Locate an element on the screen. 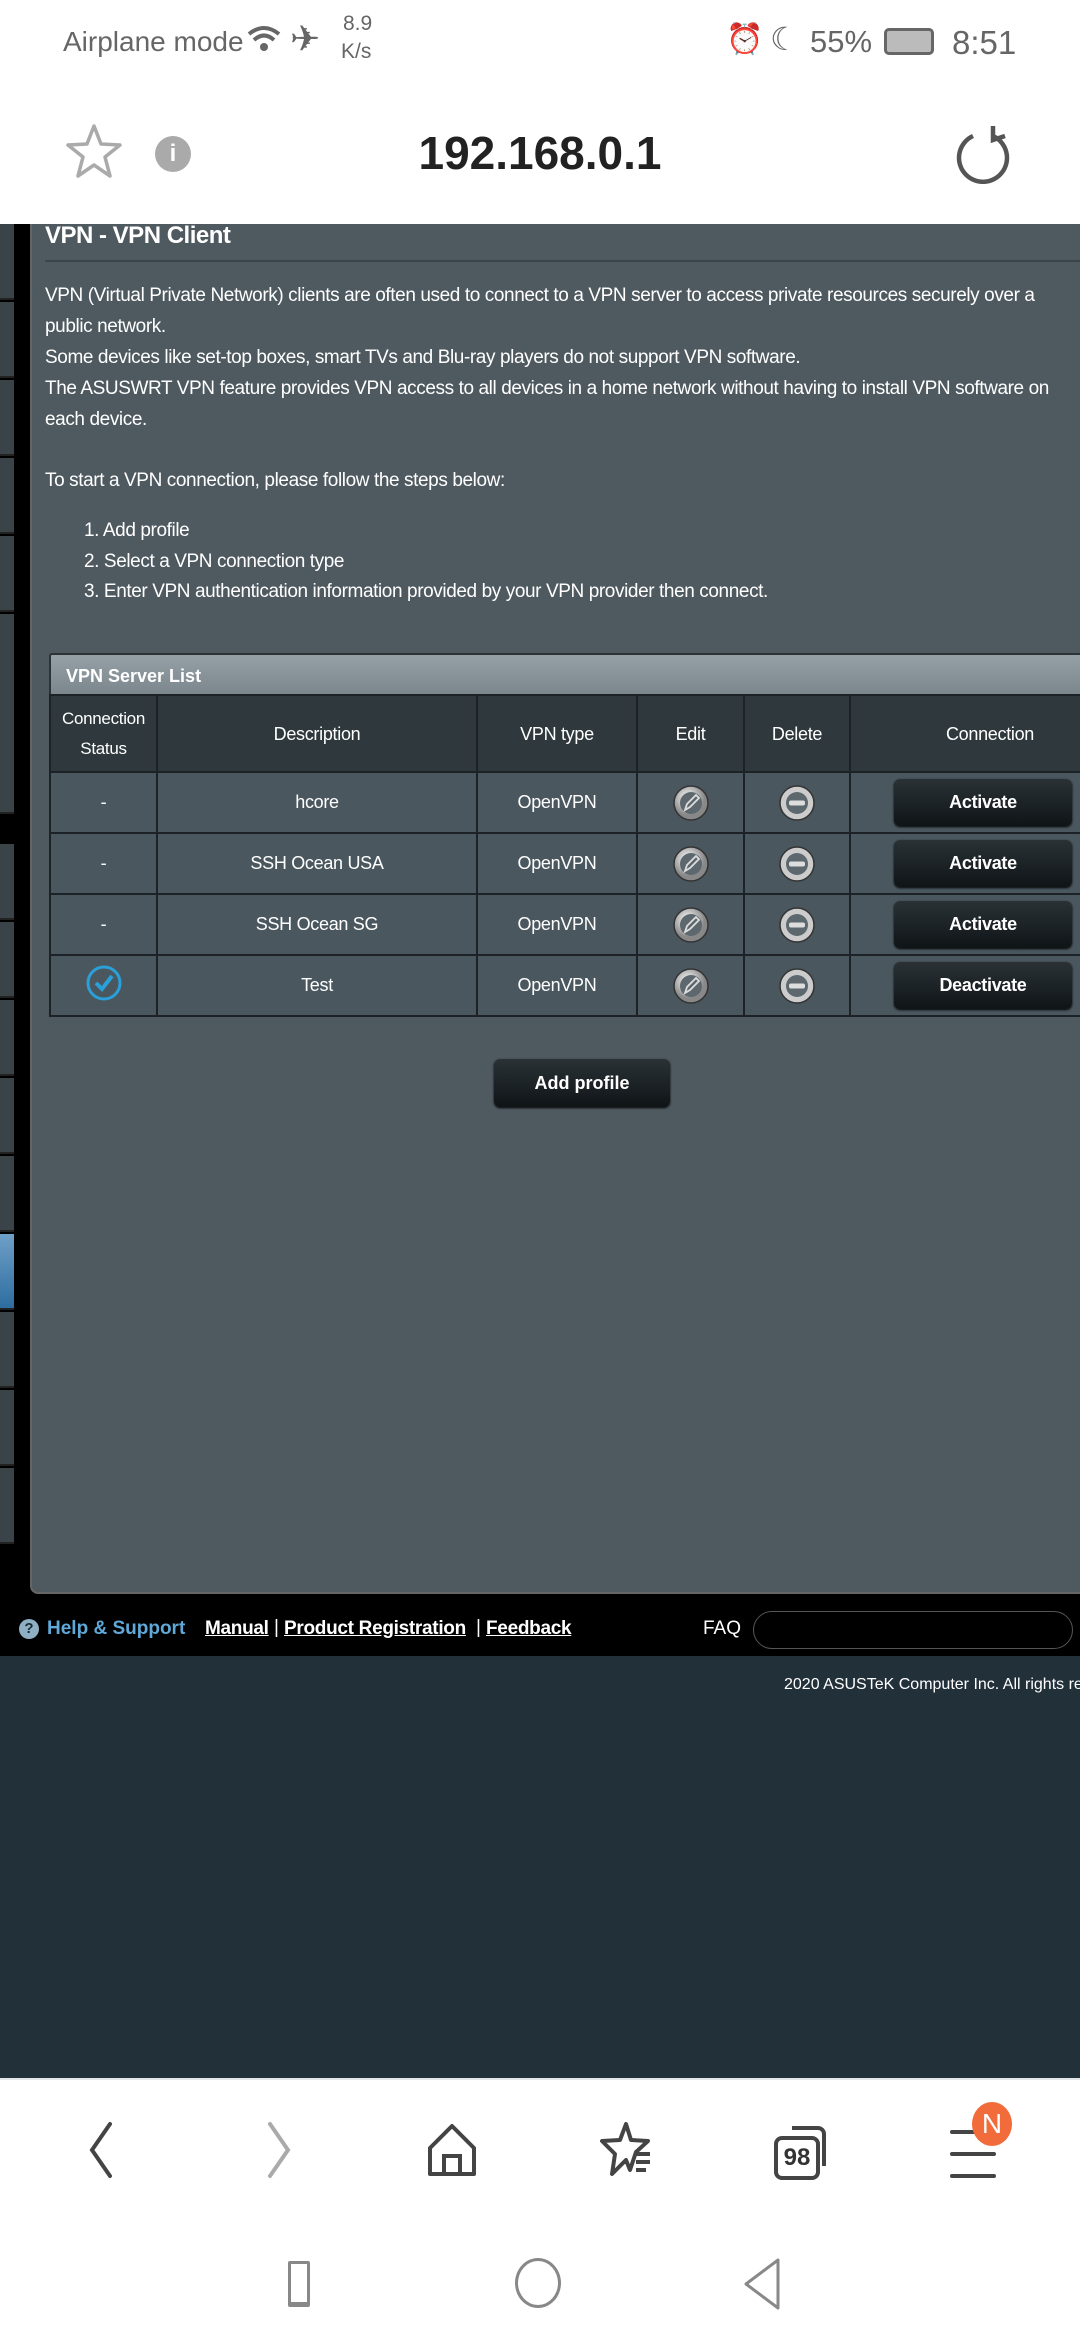 This screenshot has height=2340, width=1080. battery-icon is located at coordinates (909, 41).